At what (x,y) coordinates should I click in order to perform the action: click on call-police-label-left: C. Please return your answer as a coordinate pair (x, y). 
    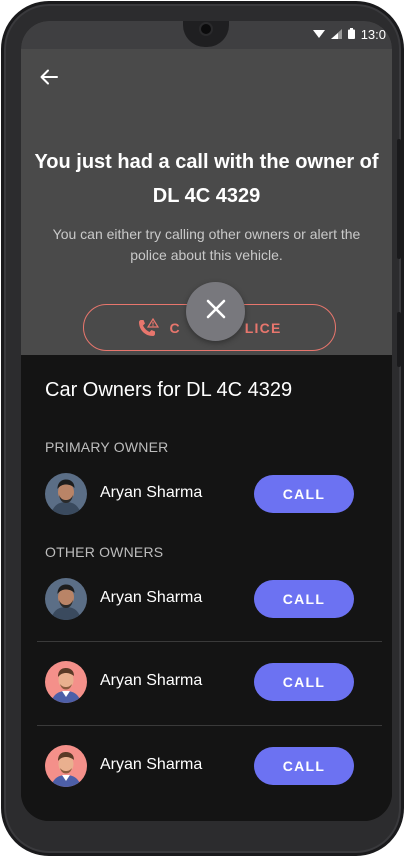
    Looking at the image, I should click on (175, 327).